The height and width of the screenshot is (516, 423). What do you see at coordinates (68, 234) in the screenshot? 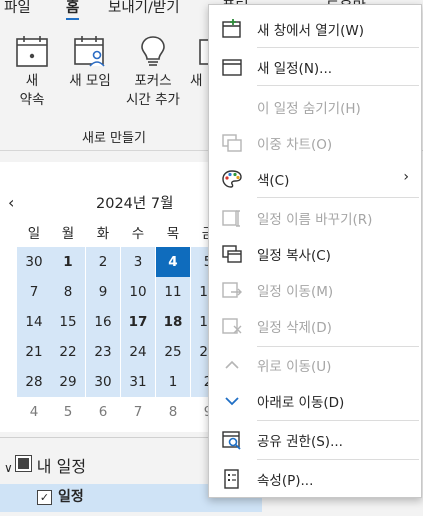
I see `weekday-label: 월` at bounding box center [68, 234].